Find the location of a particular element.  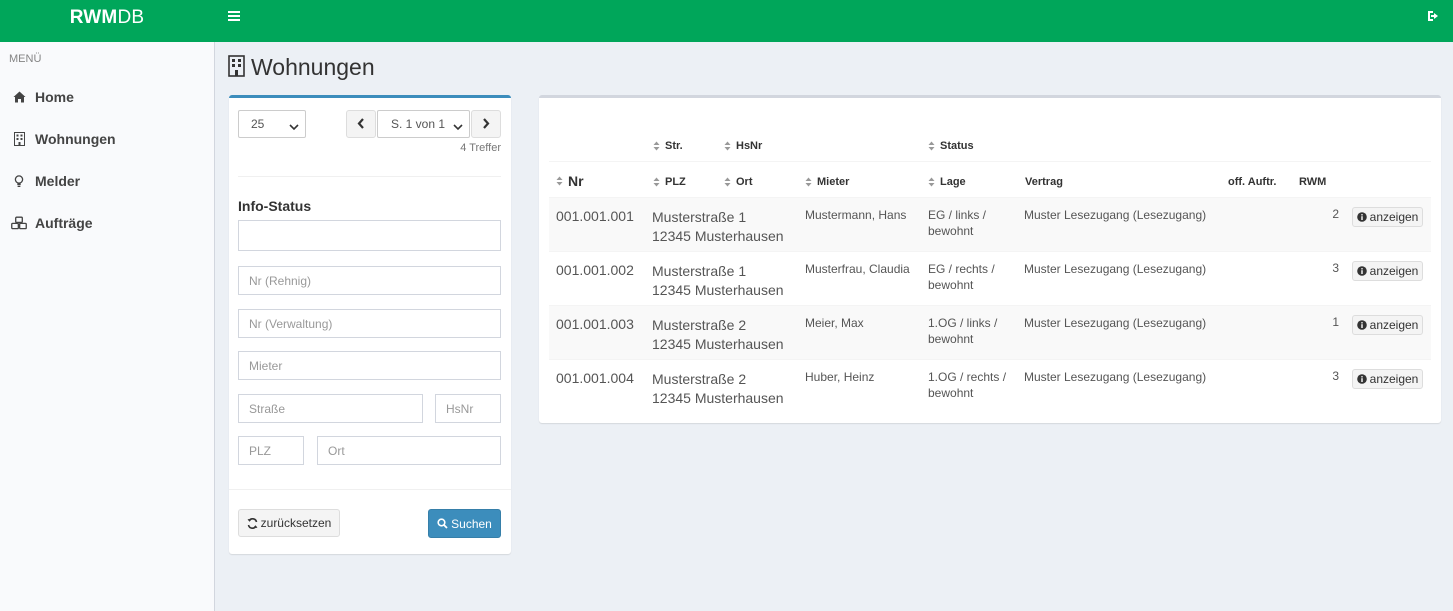

sidebar-item-label: Melder is located at coordinates (58, 181).